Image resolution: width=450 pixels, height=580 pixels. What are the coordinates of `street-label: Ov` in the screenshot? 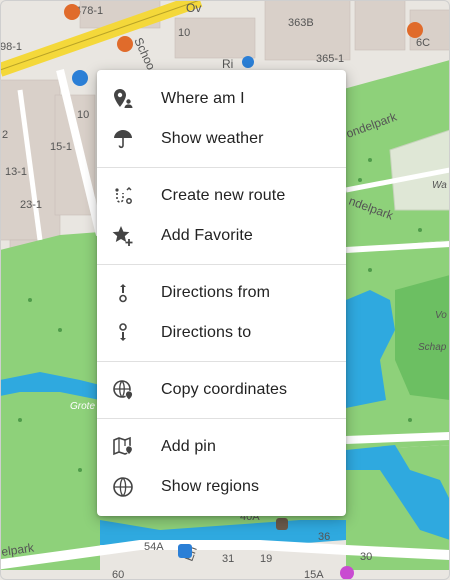 It's located at (193, 8).